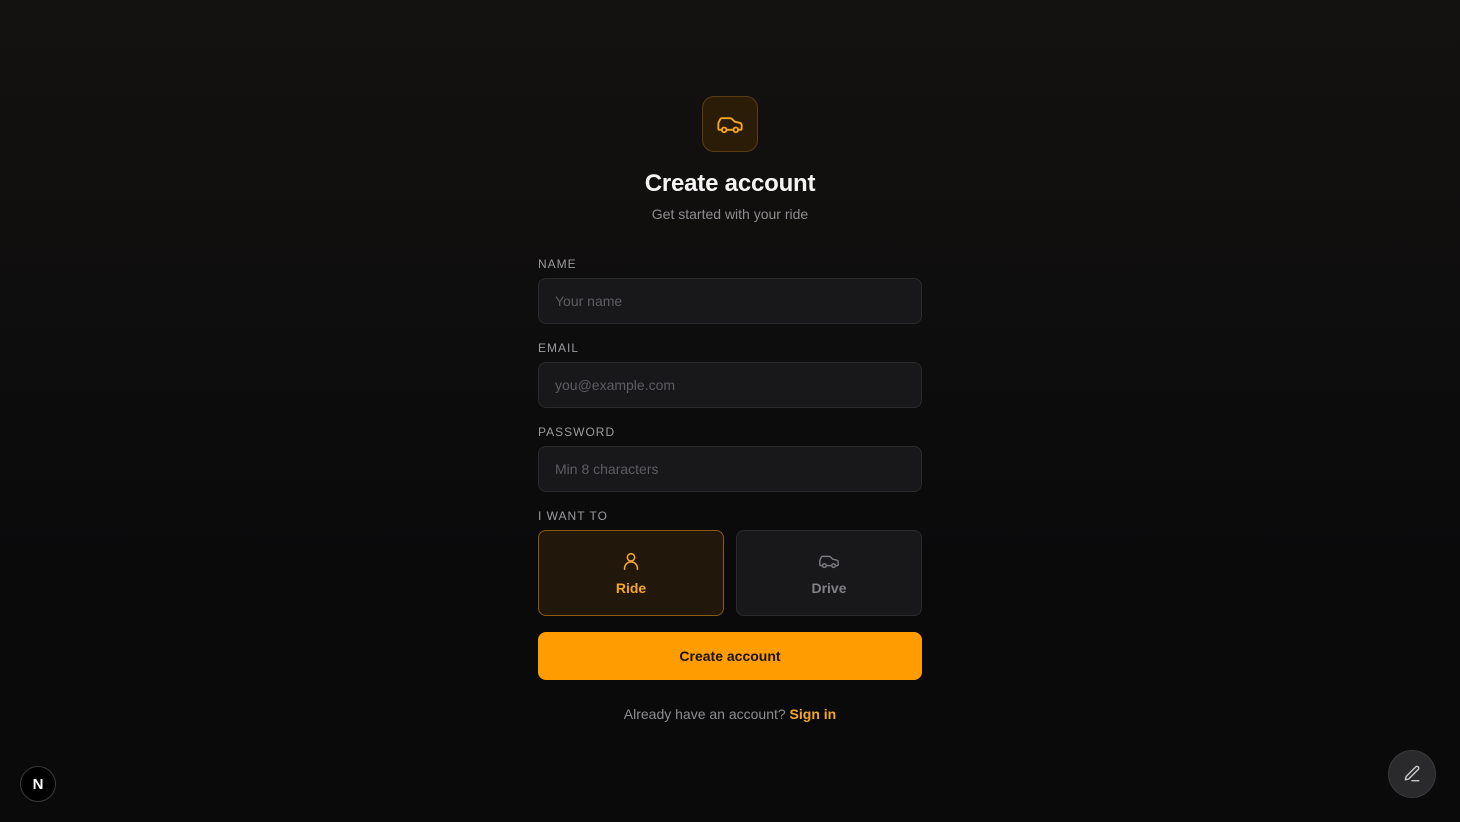 The image size is (1460, 822). I want to click on role-option-drive: Drive, so click(829, 573).